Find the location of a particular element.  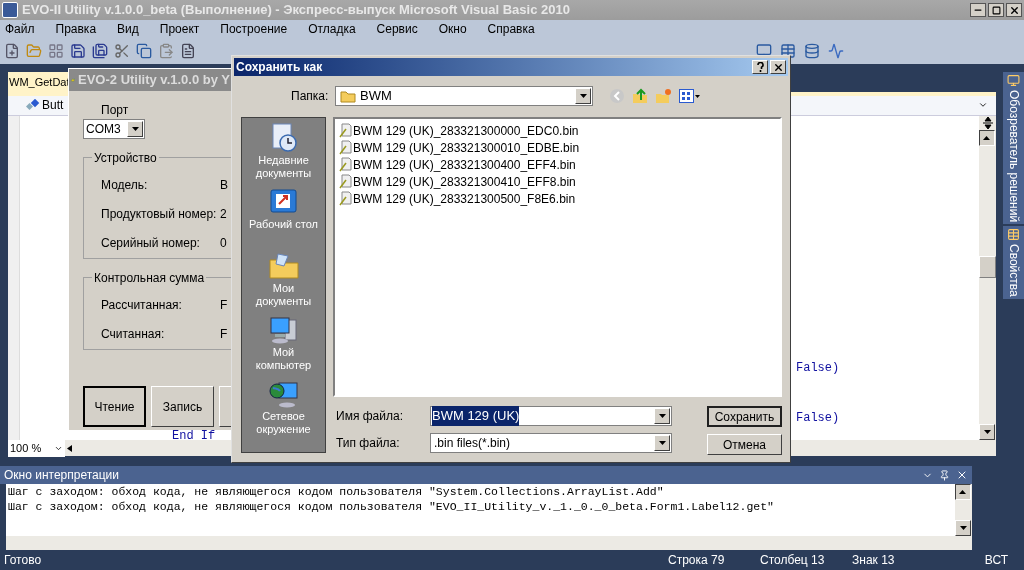

field-label: Модель: is located at coordinates (125, 185).